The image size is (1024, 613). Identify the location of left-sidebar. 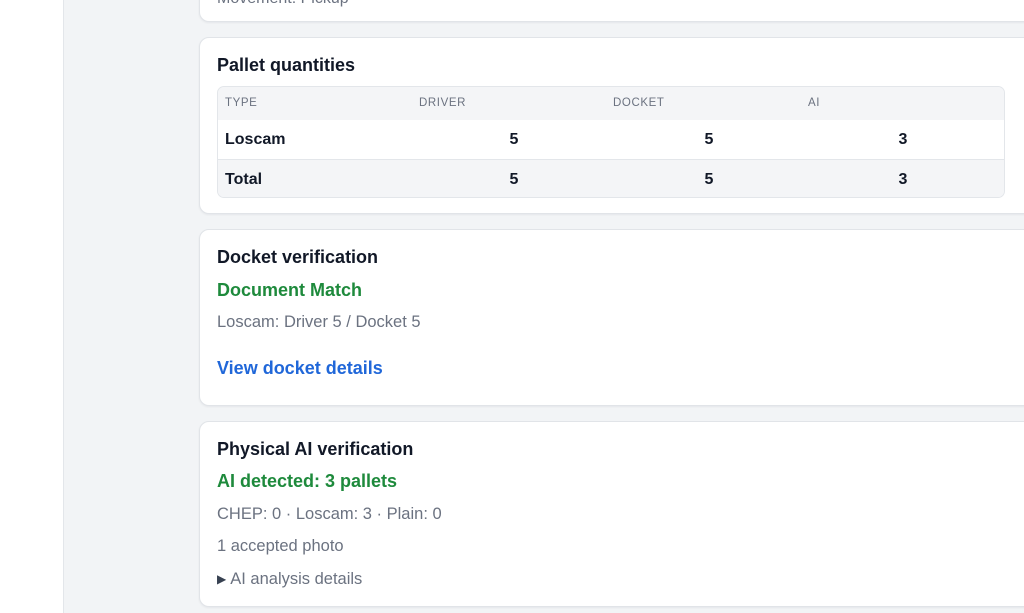
(32, 306).